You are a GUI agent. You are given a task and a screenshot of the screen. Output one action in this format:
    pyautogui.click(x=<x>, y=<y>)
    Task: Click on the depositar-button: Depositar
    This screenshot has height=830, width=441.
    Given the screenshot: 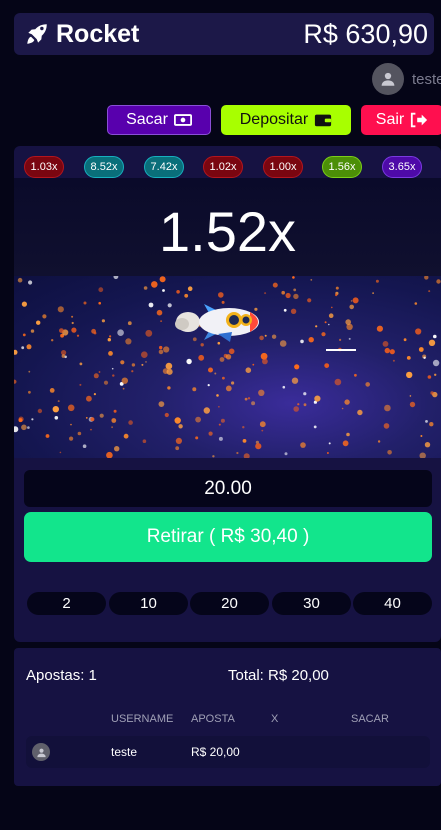 What is the action you would take?
    pyautogui.click(x=286, y=120)
    